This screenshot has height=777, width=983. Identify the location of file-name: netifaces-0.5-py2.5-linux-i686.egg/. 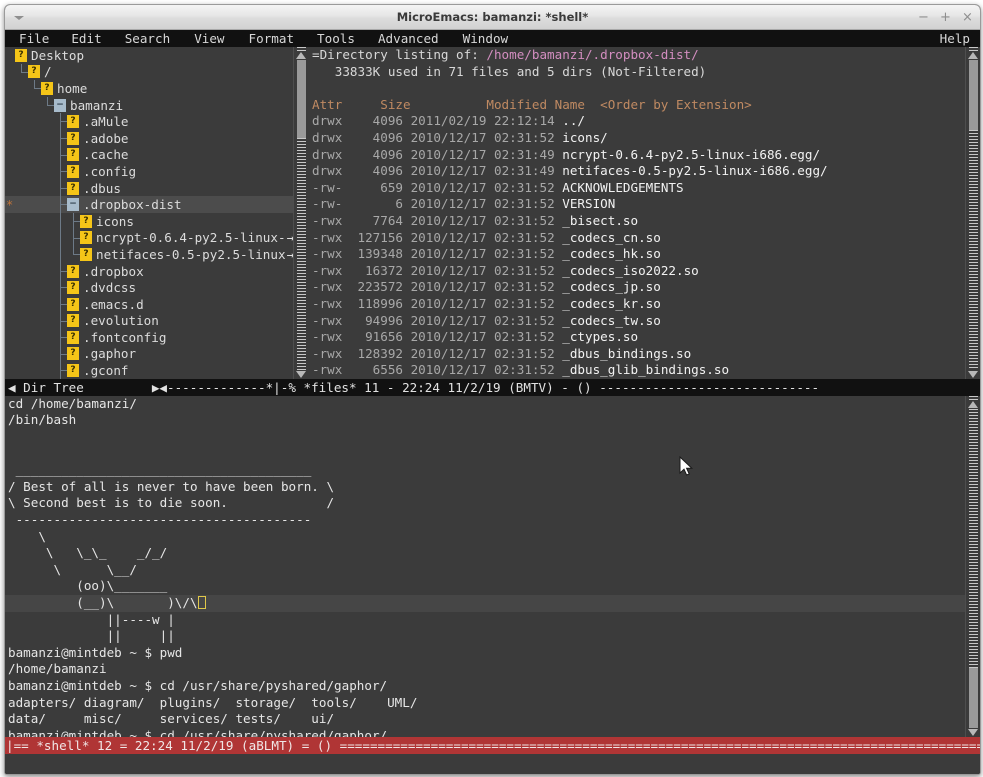
(694, 170).